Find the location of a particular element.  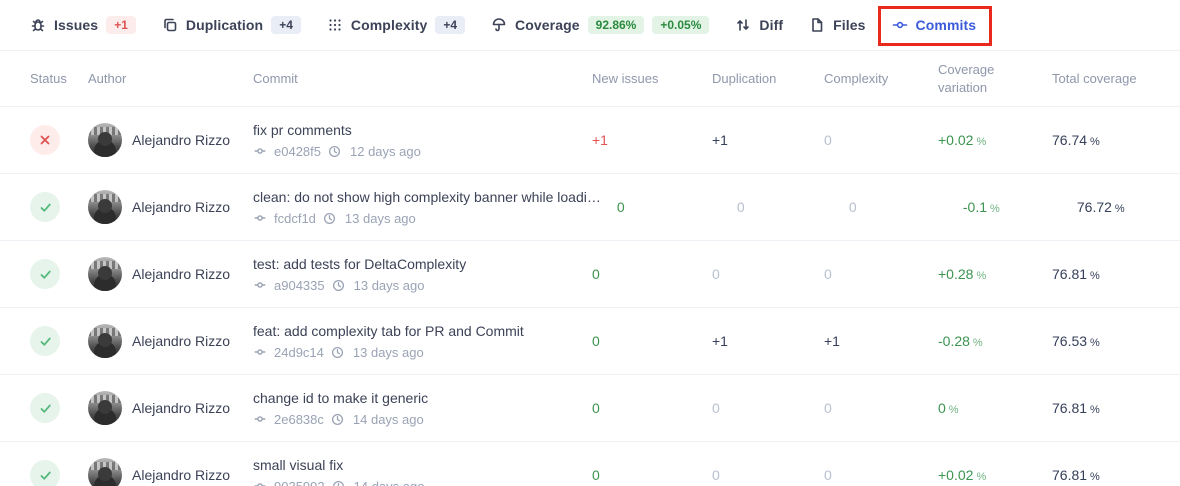

column-header-coverage-variation: Coverage variation is located at coordinates (966, 78).